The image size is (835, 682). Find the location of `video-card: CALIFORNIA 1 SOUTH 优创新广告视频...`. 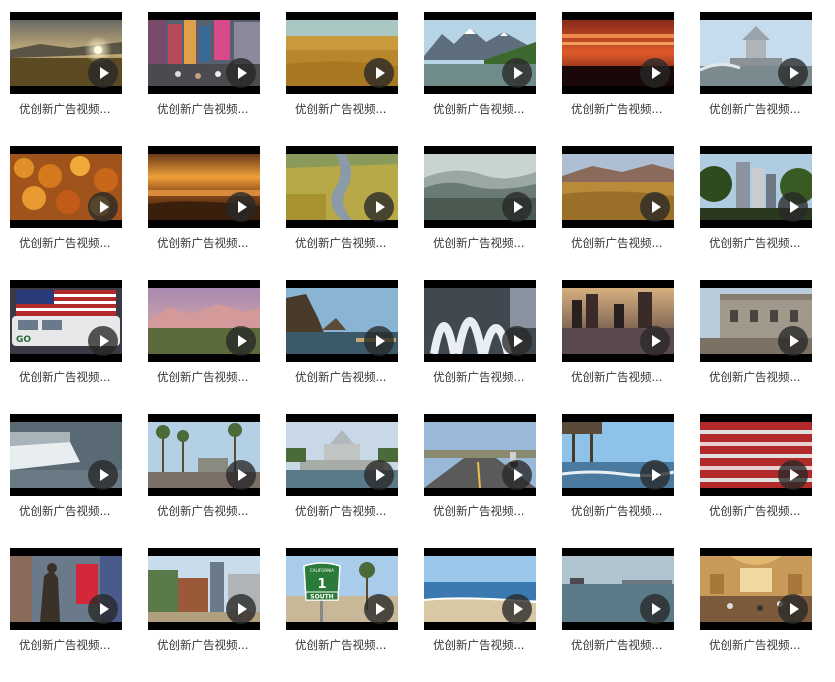

video-card: CALIFORNIA 1 SOUTH 优创新广告视频... is located at coordinates (342, 615).